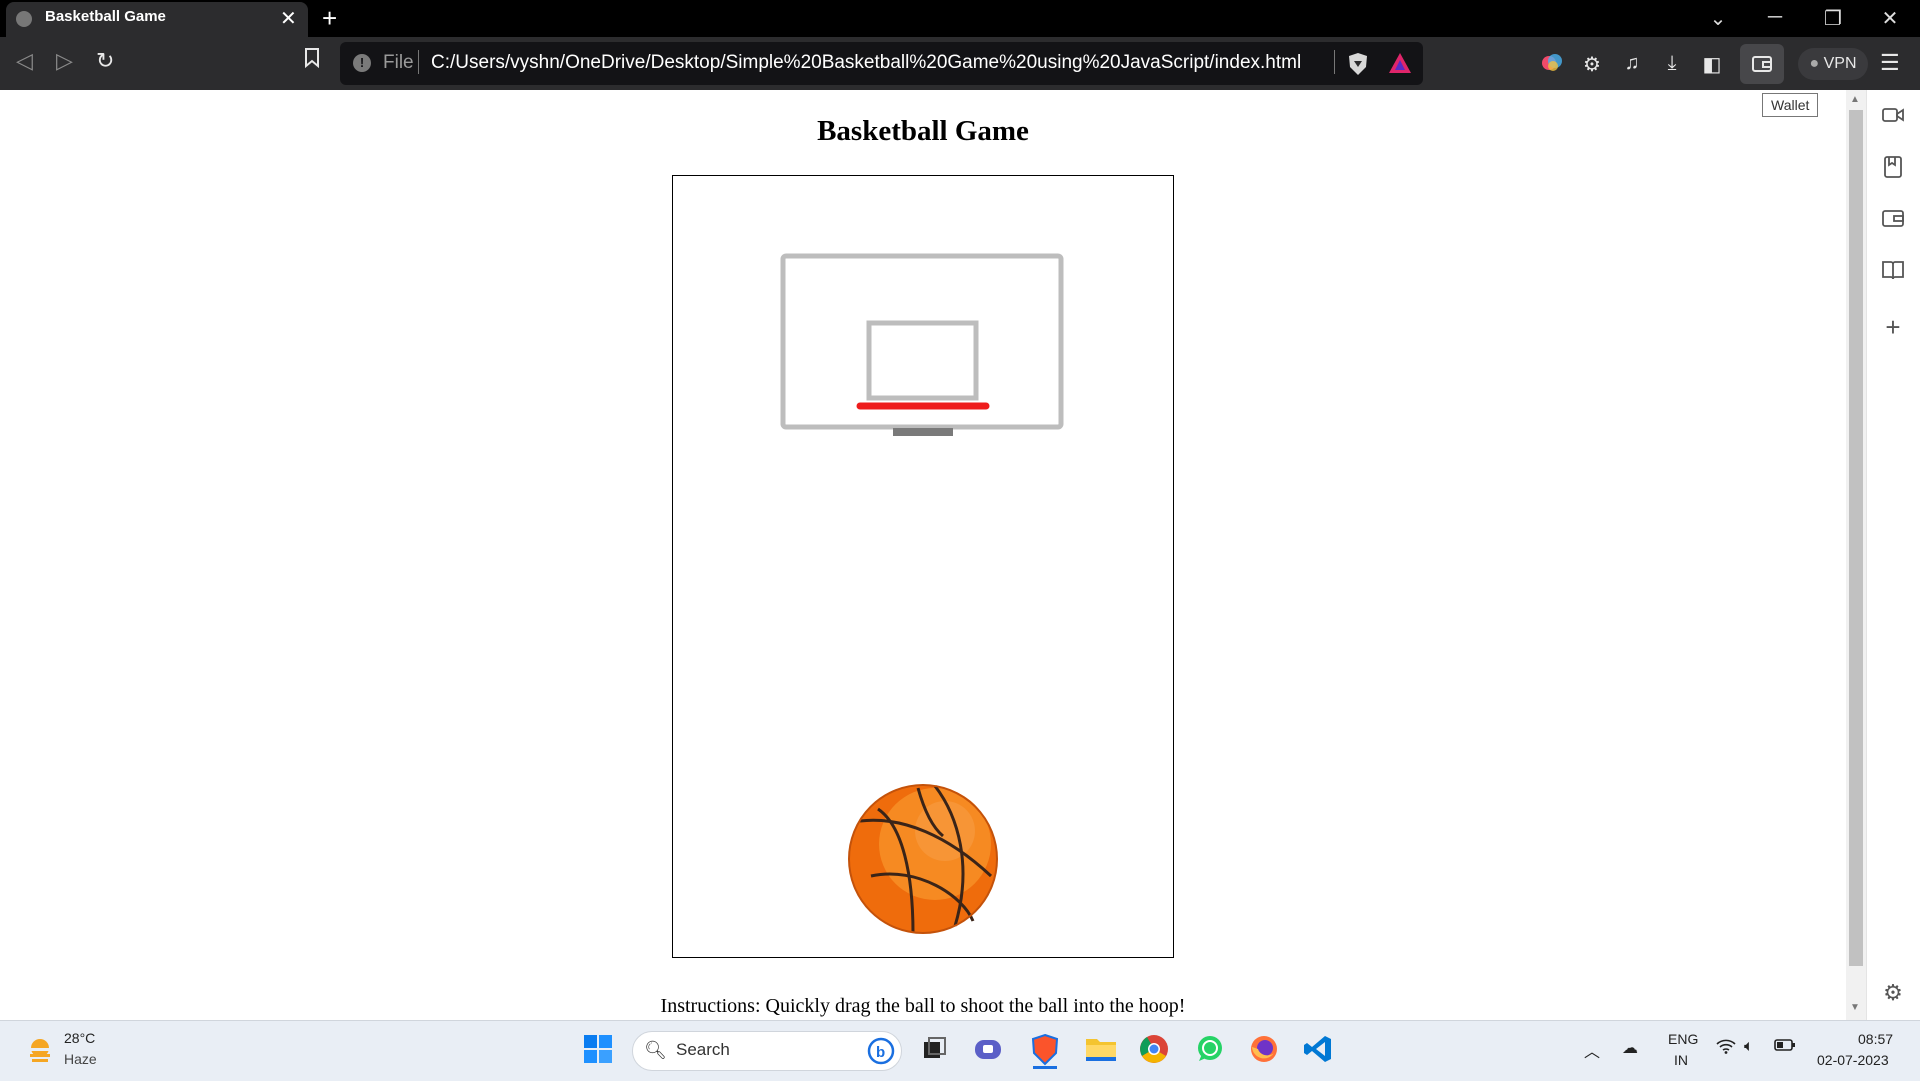 The image size is (1920, 1081). What do you see at coordinates (1893, 222) in the screenshot?
I see `sidebar-wallet-icon` at bounding box center [1893, 222].